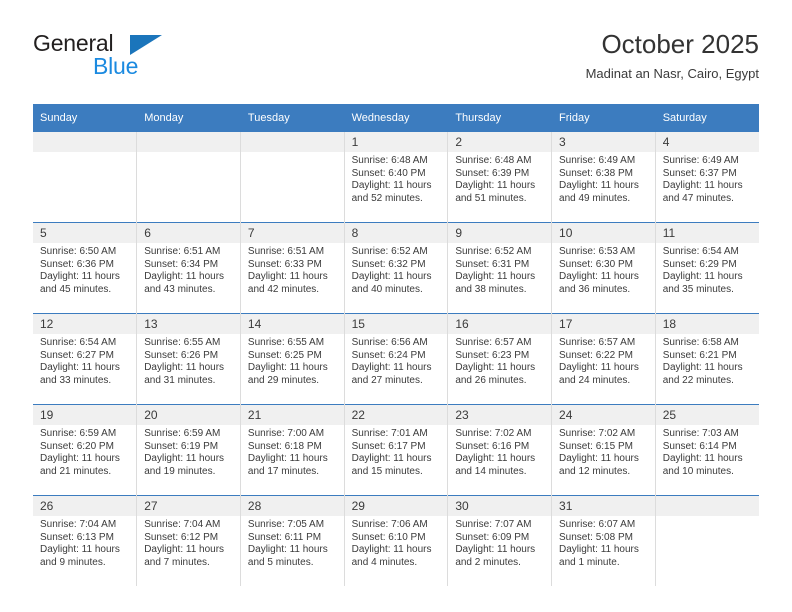 This screenshot has width=792, height=612. Describe the element at coordinates (492, 446) in the screenshot. I see `sunset-text: Sunset: 6:16 PM` at that location.